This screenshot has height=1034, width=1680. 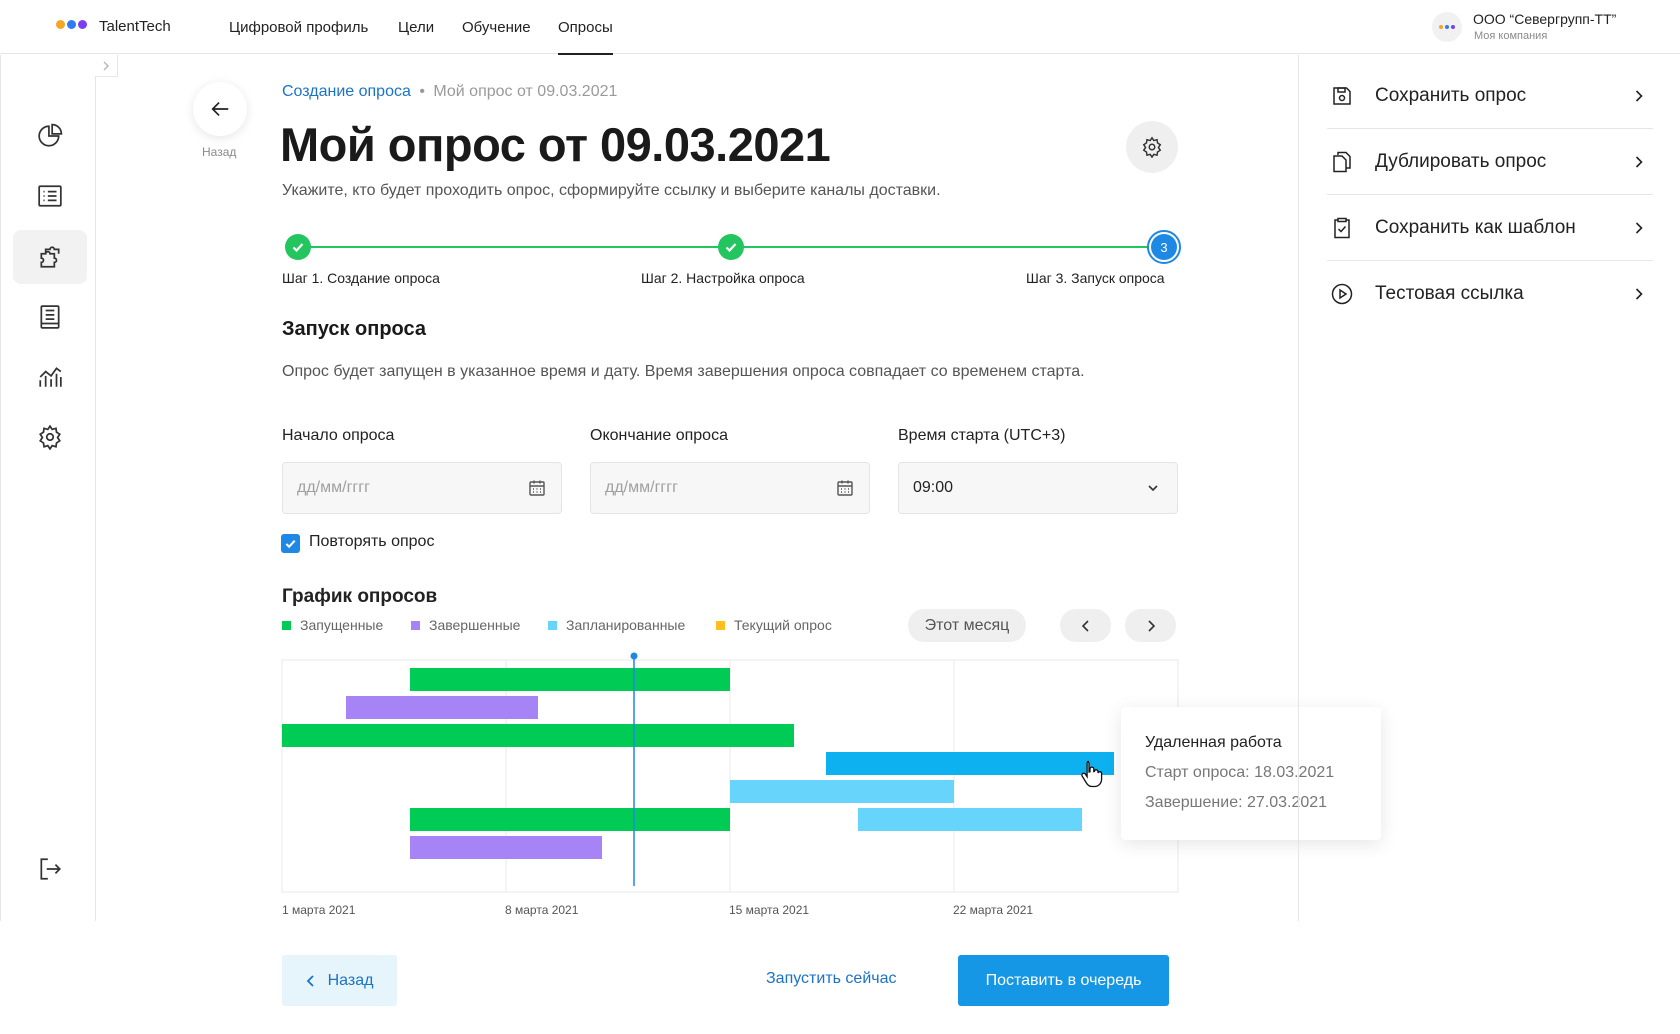 What do you see at coordinates (338, 435) in the screenshot?
I see `start-date-label: Начало опроса` at bounding box center [338, 435].